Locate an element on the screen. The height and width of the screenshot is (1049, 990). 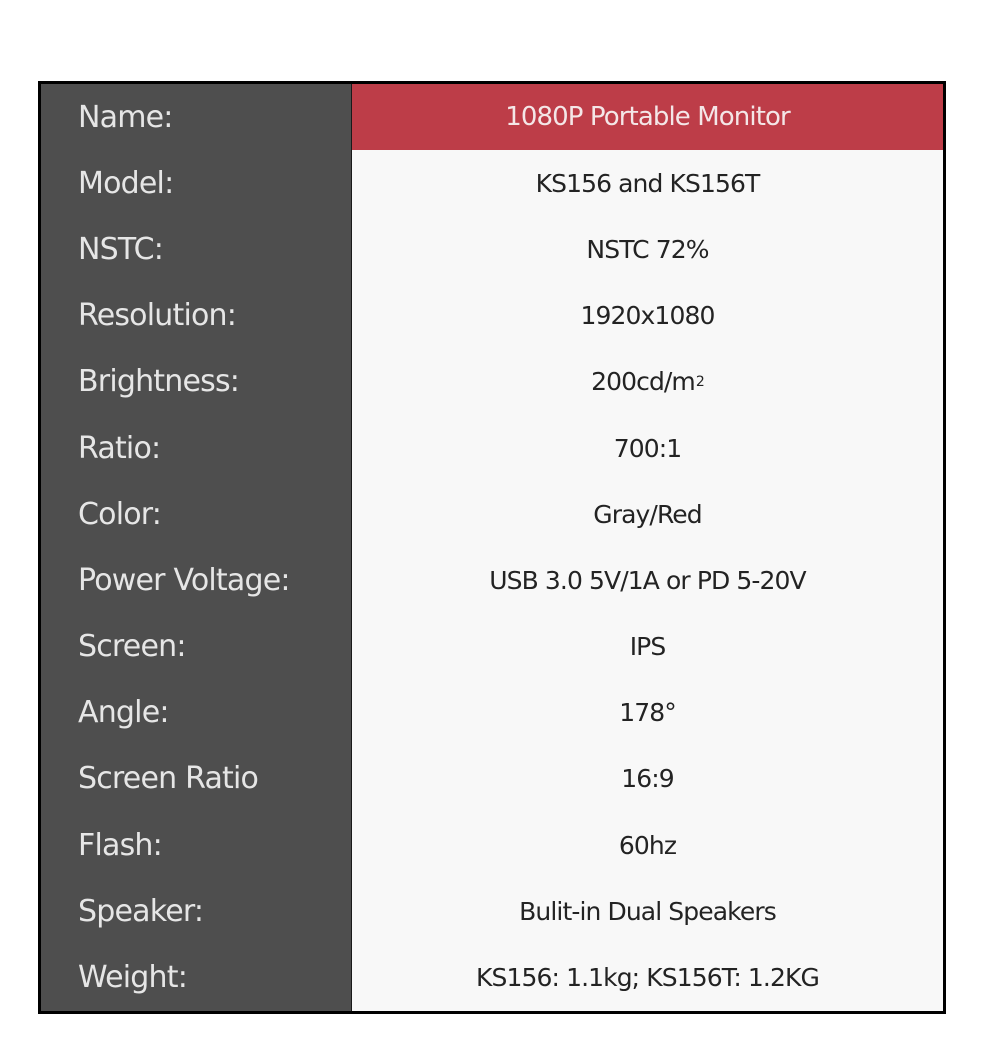
spec-value-nstc: NSTC 72% is located at coordinates (647, 249).